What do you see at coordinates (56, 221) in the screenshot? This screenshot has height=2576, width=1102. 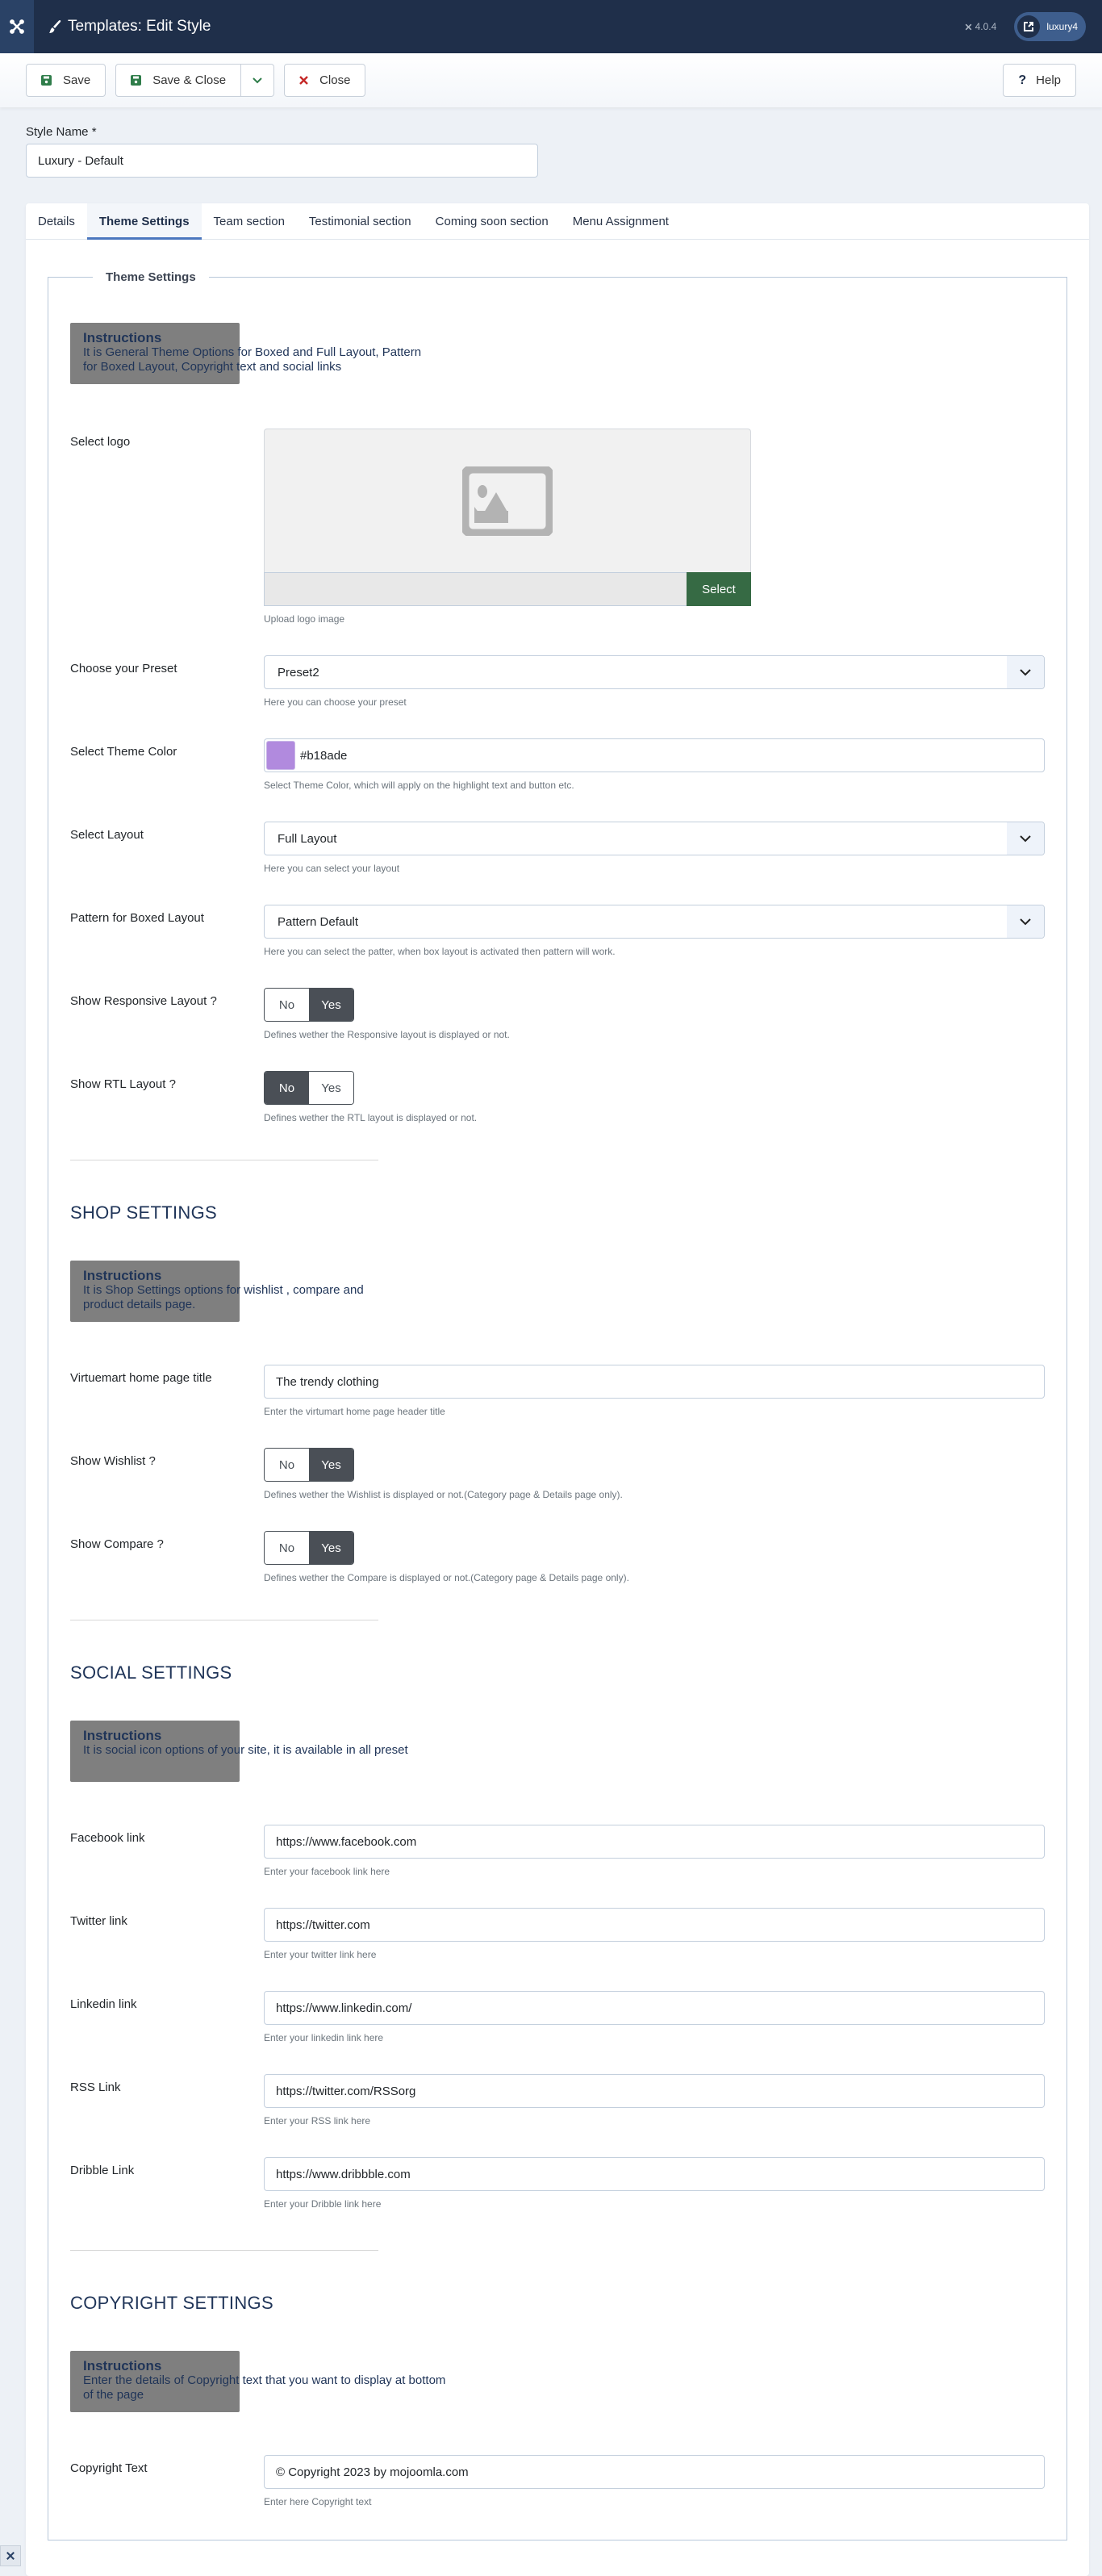 I see `tab-details: Details` at bounding box center [56, 221].